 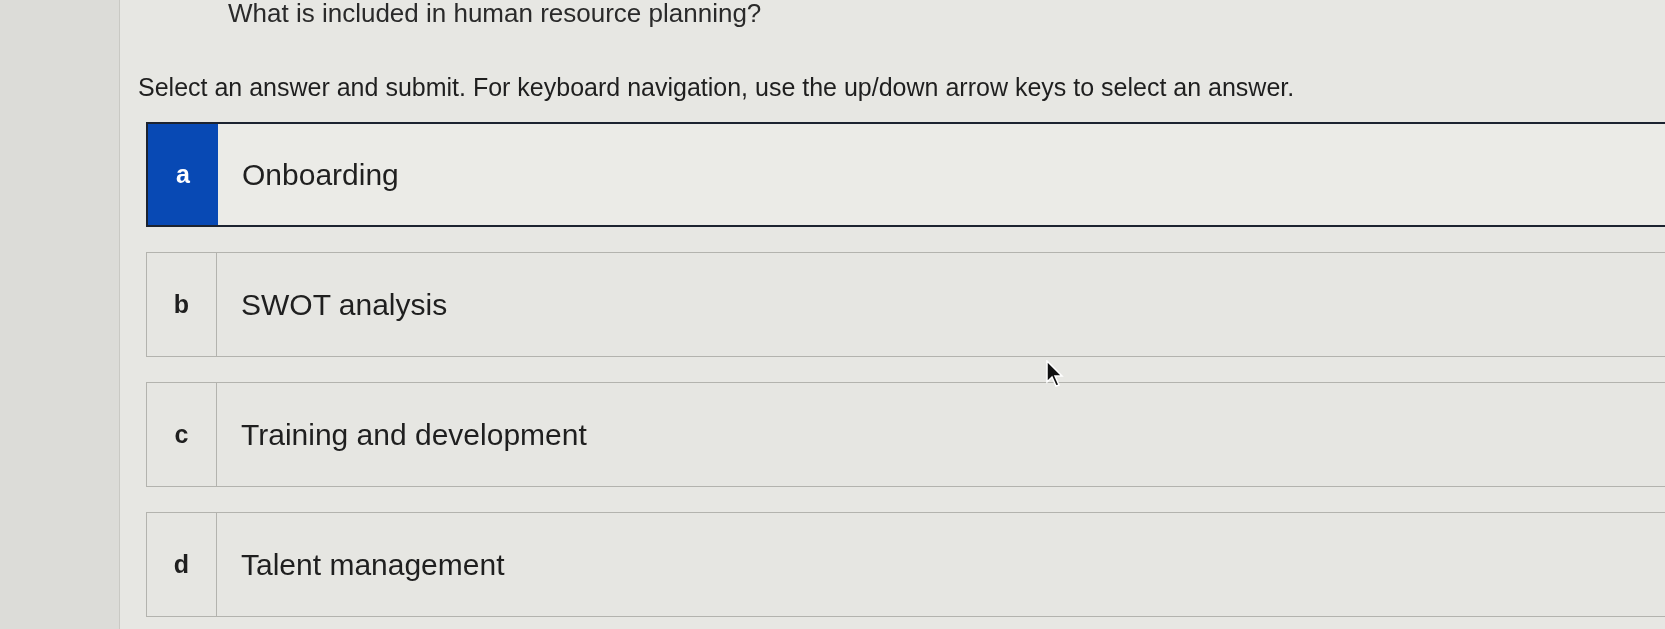 I want to click on option-letter: c, so click(x=182, y=434).